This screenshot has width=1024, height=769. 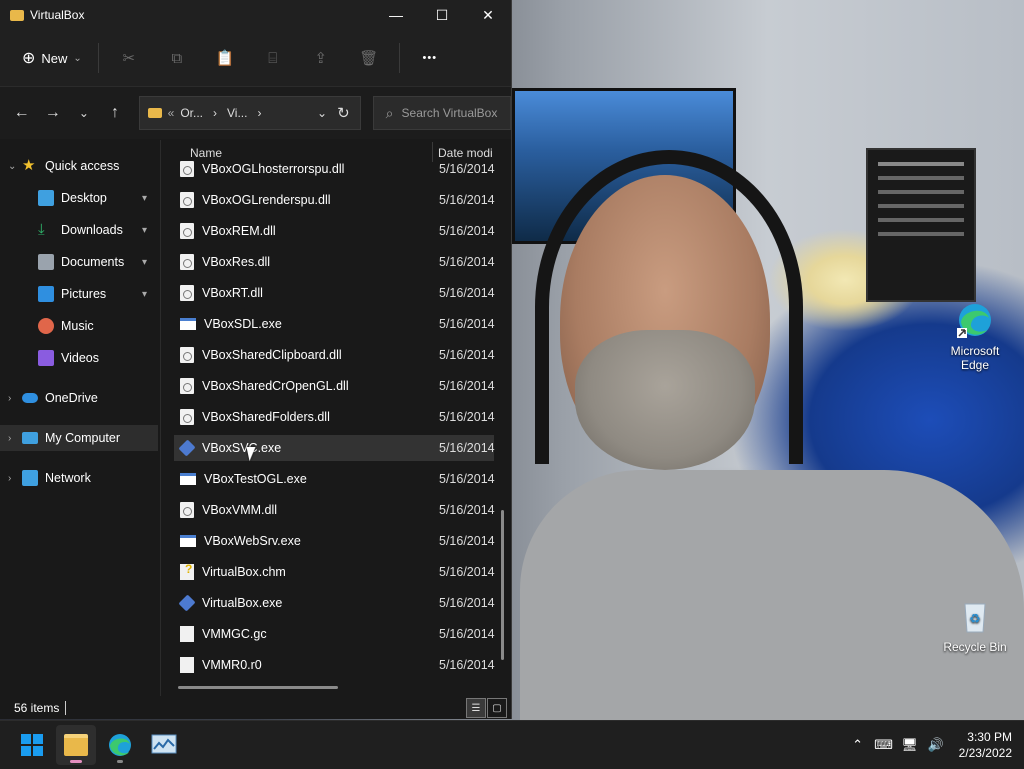 I want to click on file-row: VBoxSharedCrOpenGL.dll 5/16/2014, so click(x=334, y=386).